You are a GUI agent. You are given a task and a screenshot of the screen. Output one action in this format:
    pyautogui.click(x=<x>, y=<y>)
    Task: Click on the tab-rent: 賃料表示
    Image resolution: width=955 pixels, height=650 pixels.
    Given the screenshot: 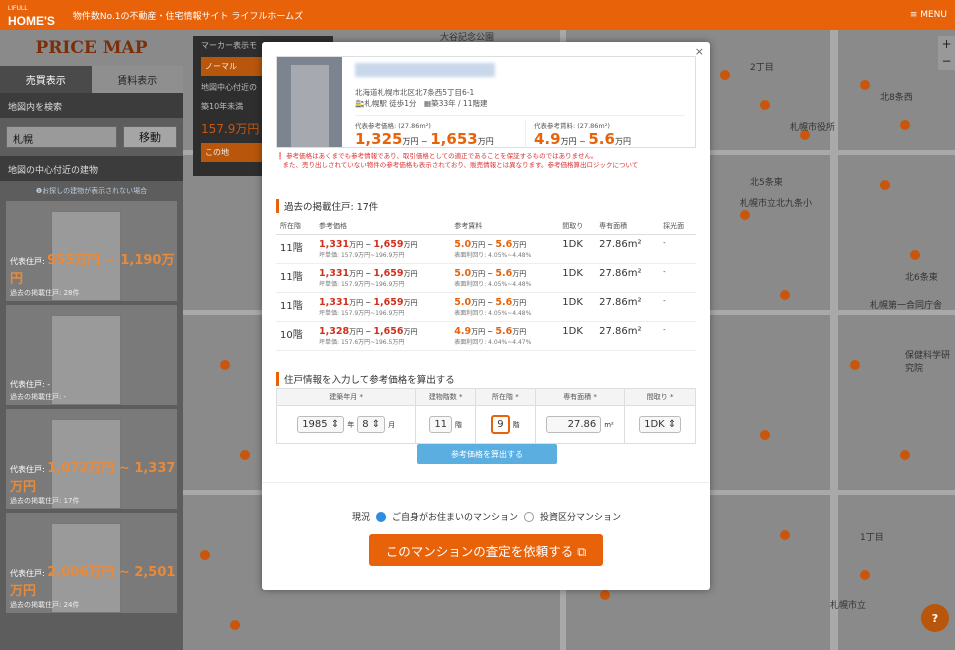 What is the action you would take?
    pyautogui.click(x=137, y=79)
    